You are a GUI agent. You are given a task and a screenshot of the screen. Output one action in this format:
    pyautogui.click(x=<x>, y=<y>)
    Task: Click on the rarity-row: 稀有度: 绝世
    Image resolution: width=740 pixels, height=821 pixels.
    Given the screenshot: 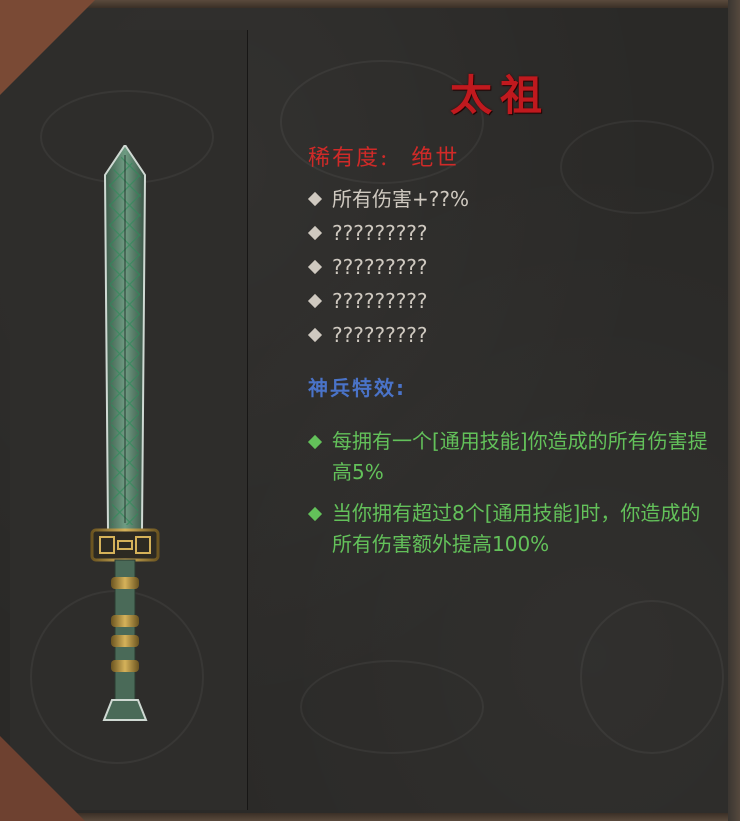 What is the action you would take?
    pyautogui.click(x=383, y=156)
    